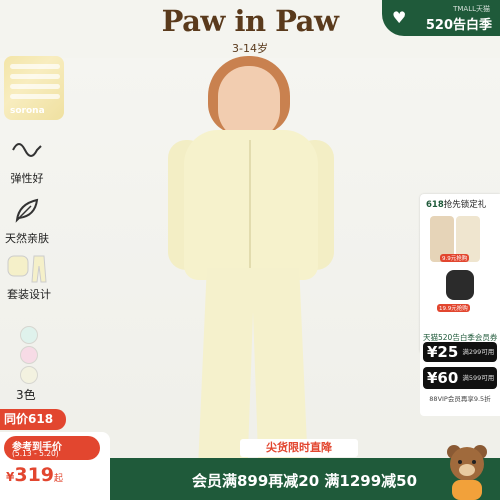 The height and width of the screenshot is (500, 500). I want to click on vip-discount: 88VIP会员再享9.5折, so click(460, 399).